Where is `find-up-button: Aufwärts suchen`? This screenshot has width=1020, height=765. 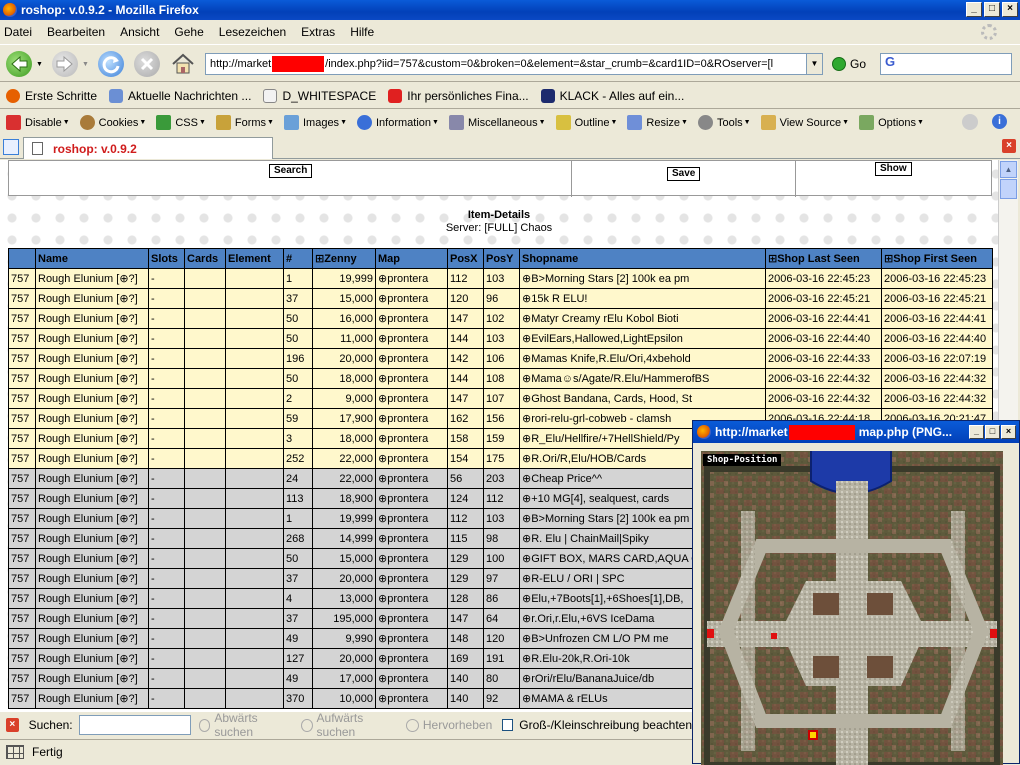 find-up-button: Aufwärts suchen is located at coordinates (348, 725).